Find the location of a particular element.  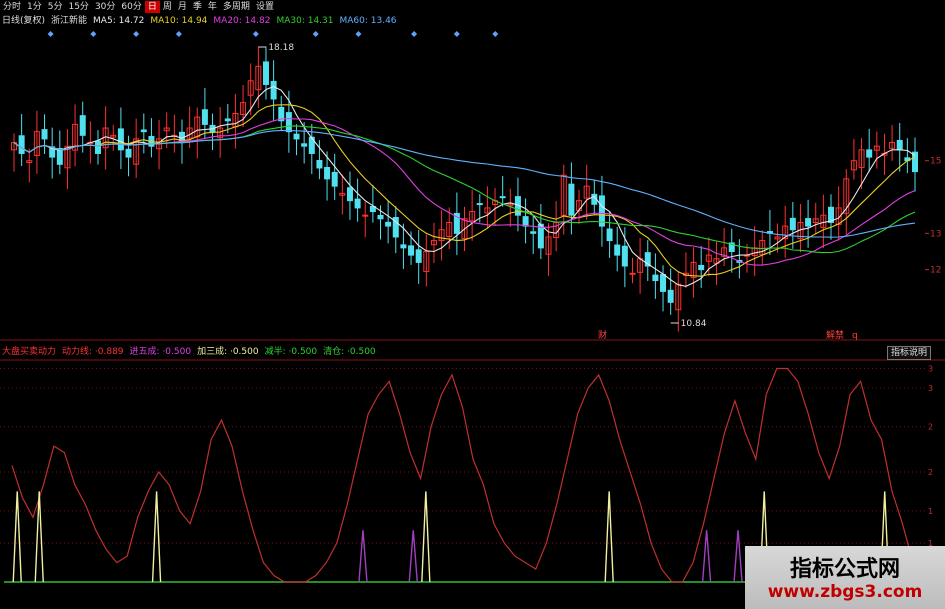

high-label: 18.18 is located at coordinates (281, 48).